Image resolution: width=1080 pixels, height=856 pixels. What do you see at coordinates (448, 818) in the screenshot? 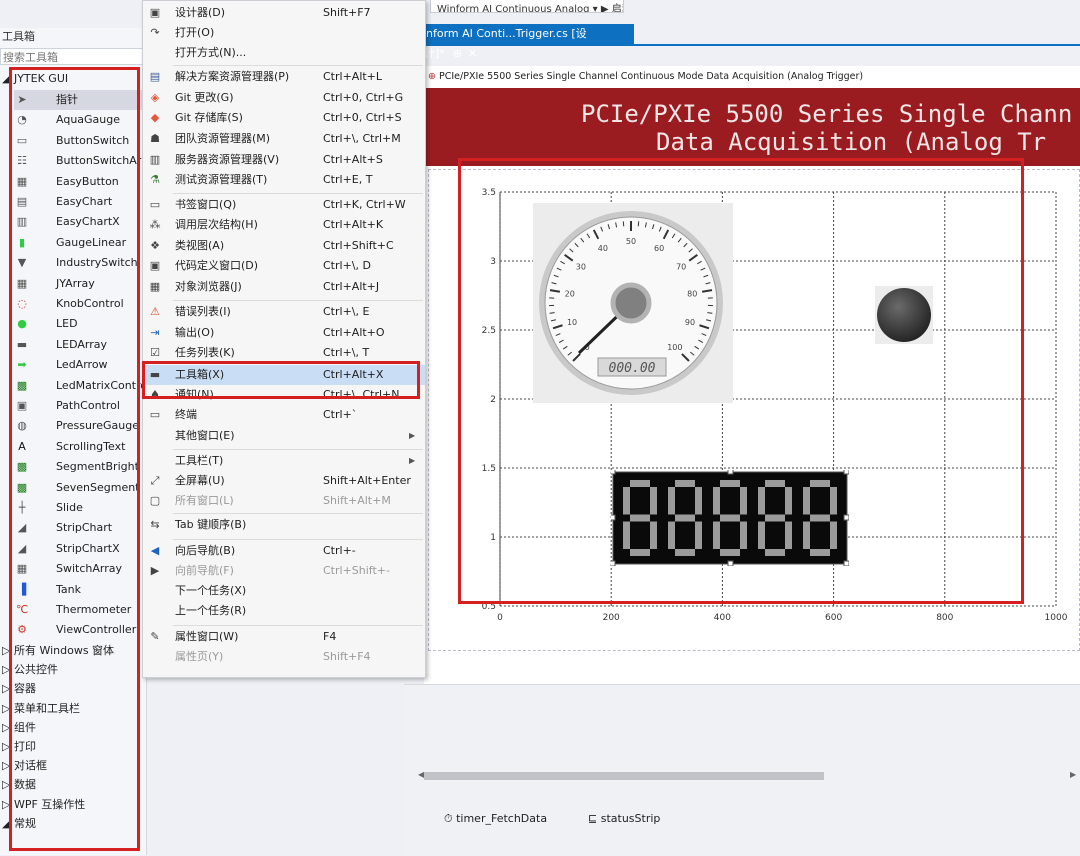
I see `timer-icon: ⏱` at bounding box center [448, 818].